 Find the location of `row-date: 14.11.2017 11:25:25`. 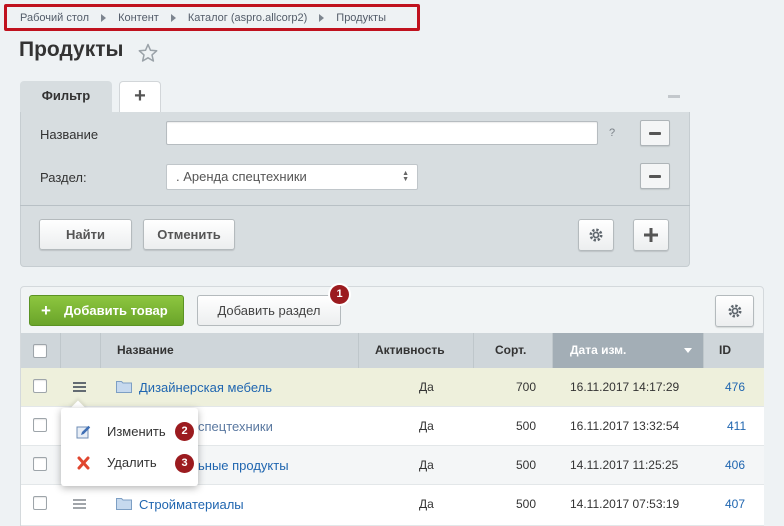

row-date: 14.11.2017 11:25:25 is located at coordinates (624, 465).